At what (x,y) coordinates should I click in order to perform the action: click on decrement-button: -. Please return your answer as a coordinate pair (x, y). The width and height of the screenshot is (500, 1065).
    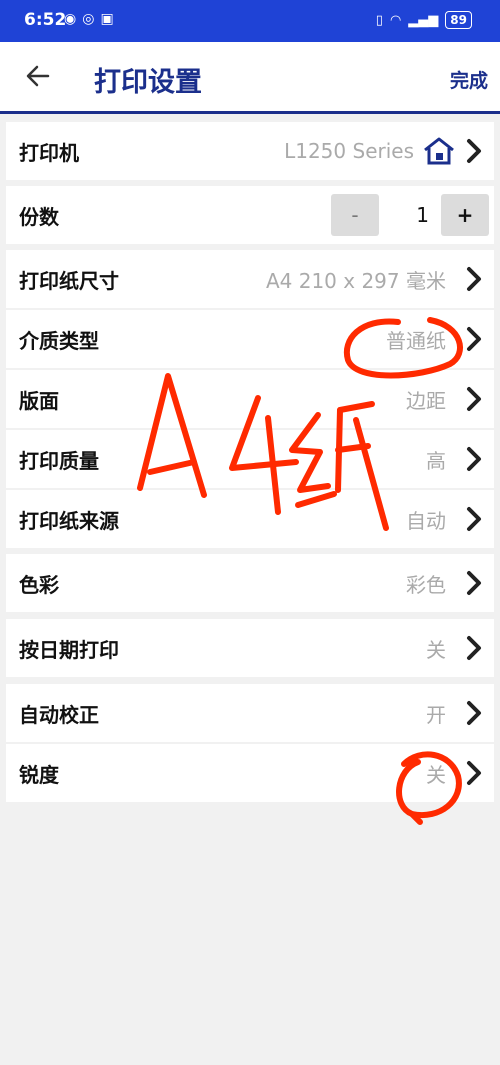
    Looking at the image, I should click on (355, 215).